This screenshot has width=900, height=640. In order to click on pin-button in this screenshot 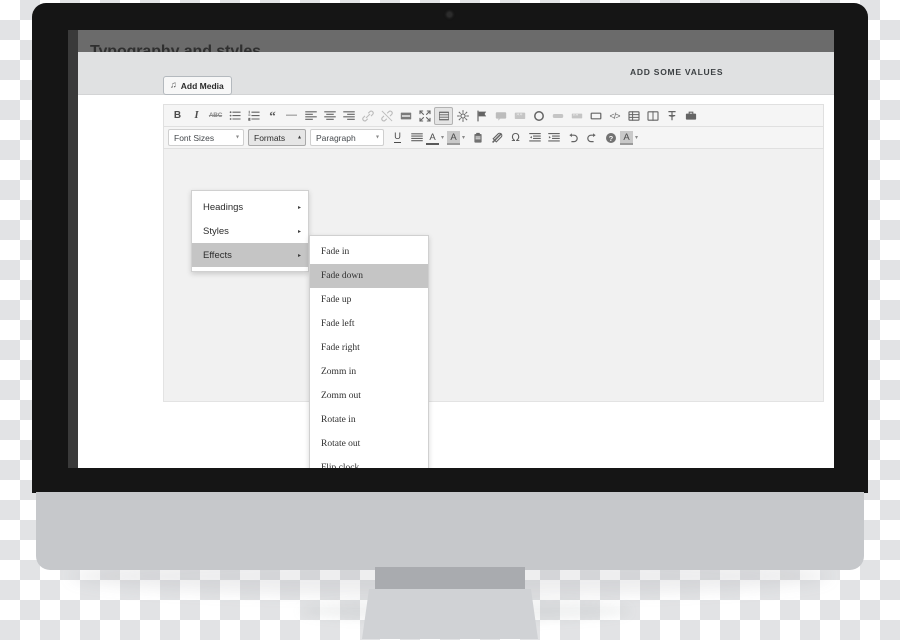, I will do `click(671, 116)`.